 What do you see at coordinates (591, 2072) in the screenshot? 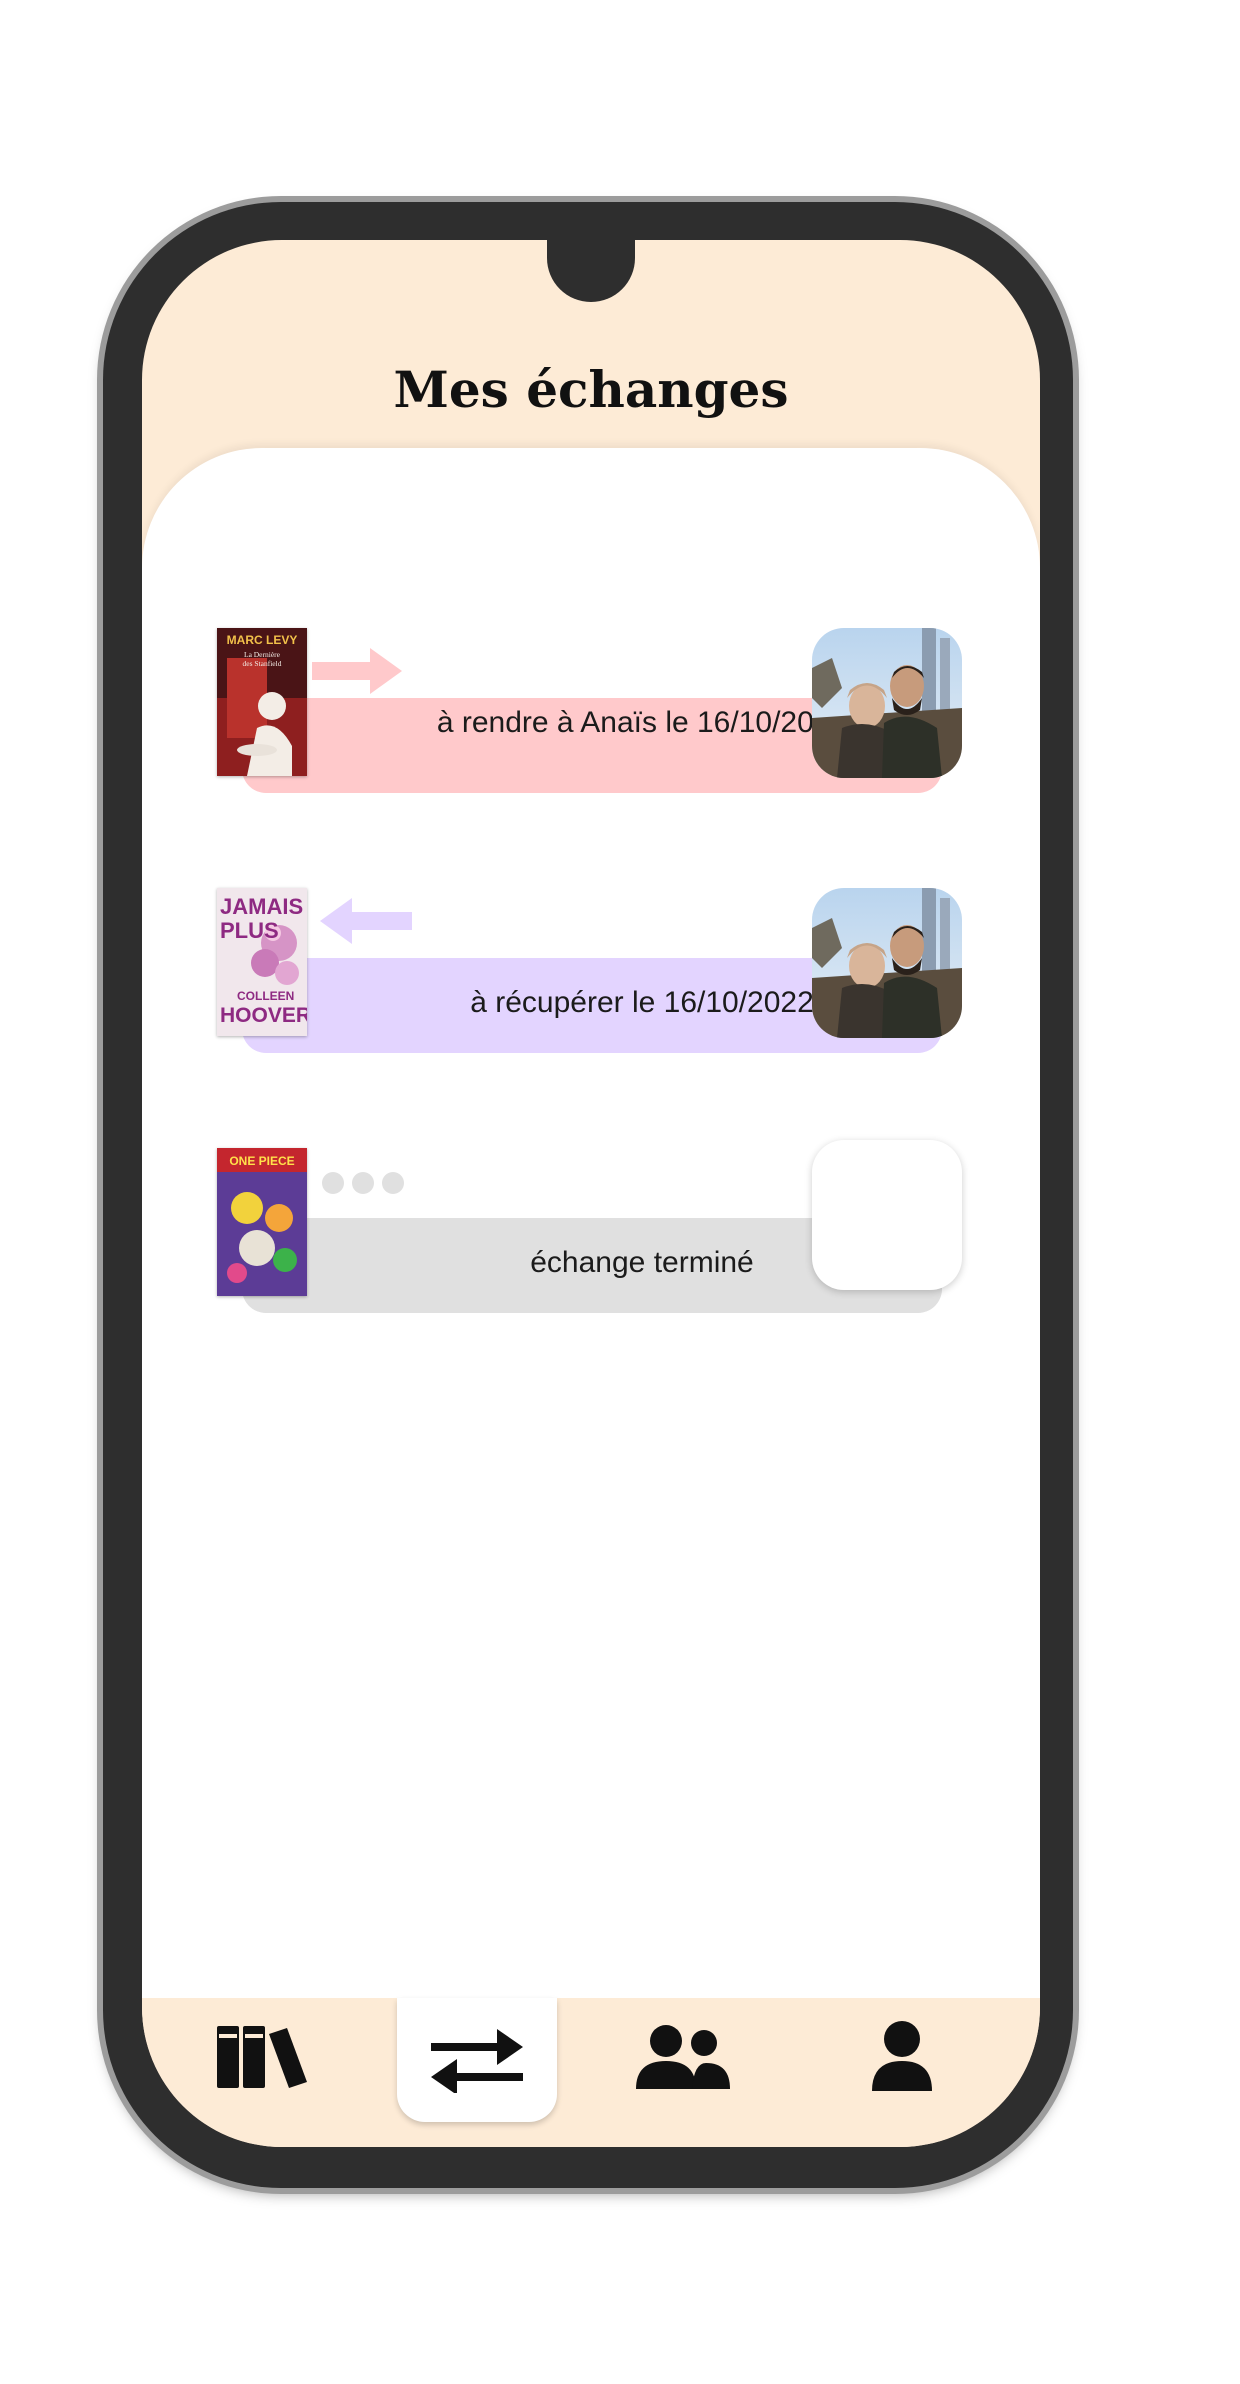
I see `bottom-navigation` at bounding box center [591, 2072].